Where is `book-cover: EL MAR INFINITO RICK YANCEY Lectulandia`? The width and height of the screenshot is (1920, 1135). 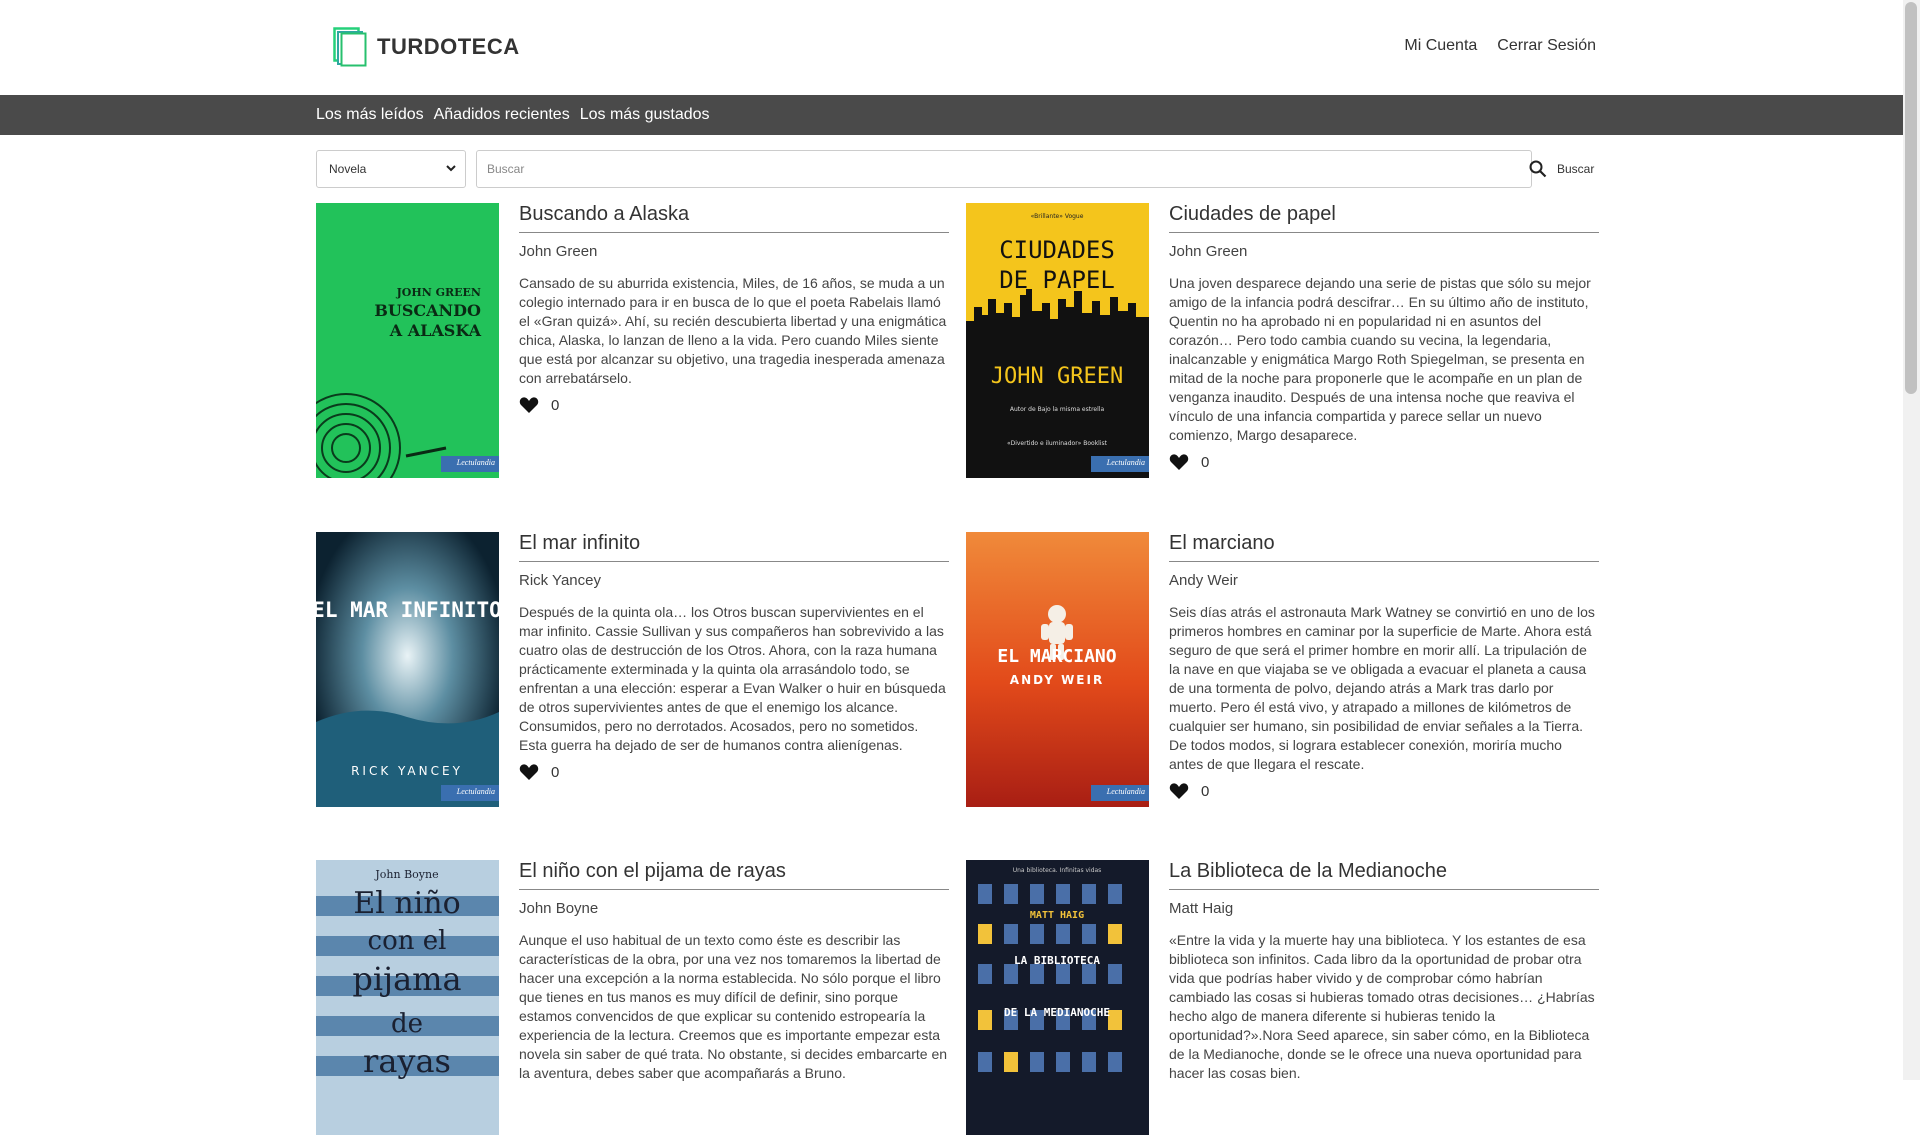
book-cover: EL MAR INFINITO RICK YANCEY Lectulandia is located at coordinates (407, 669).